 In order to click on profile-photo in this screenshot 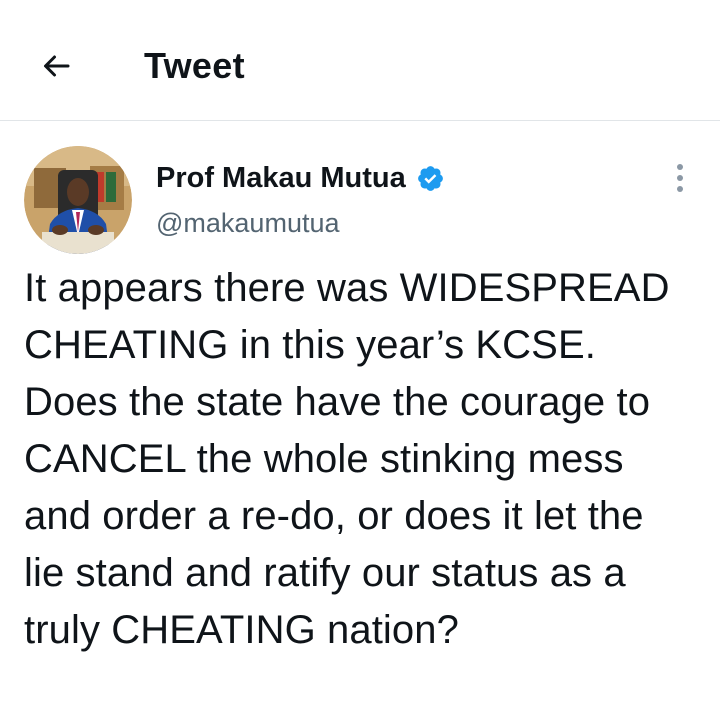, I will do `click(78, 200)`.